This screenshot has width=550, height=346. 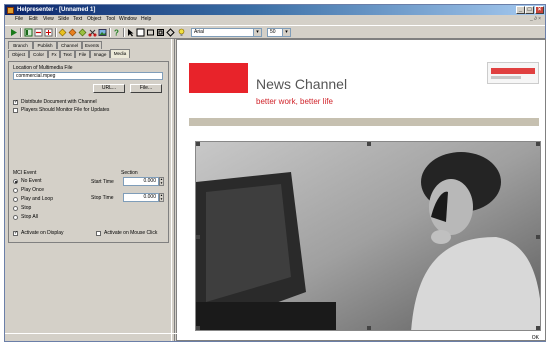 What do you see at coordinates (67, 54) in the screenshot?
I see `tab-text: Text` at bounding box center [67, 54].